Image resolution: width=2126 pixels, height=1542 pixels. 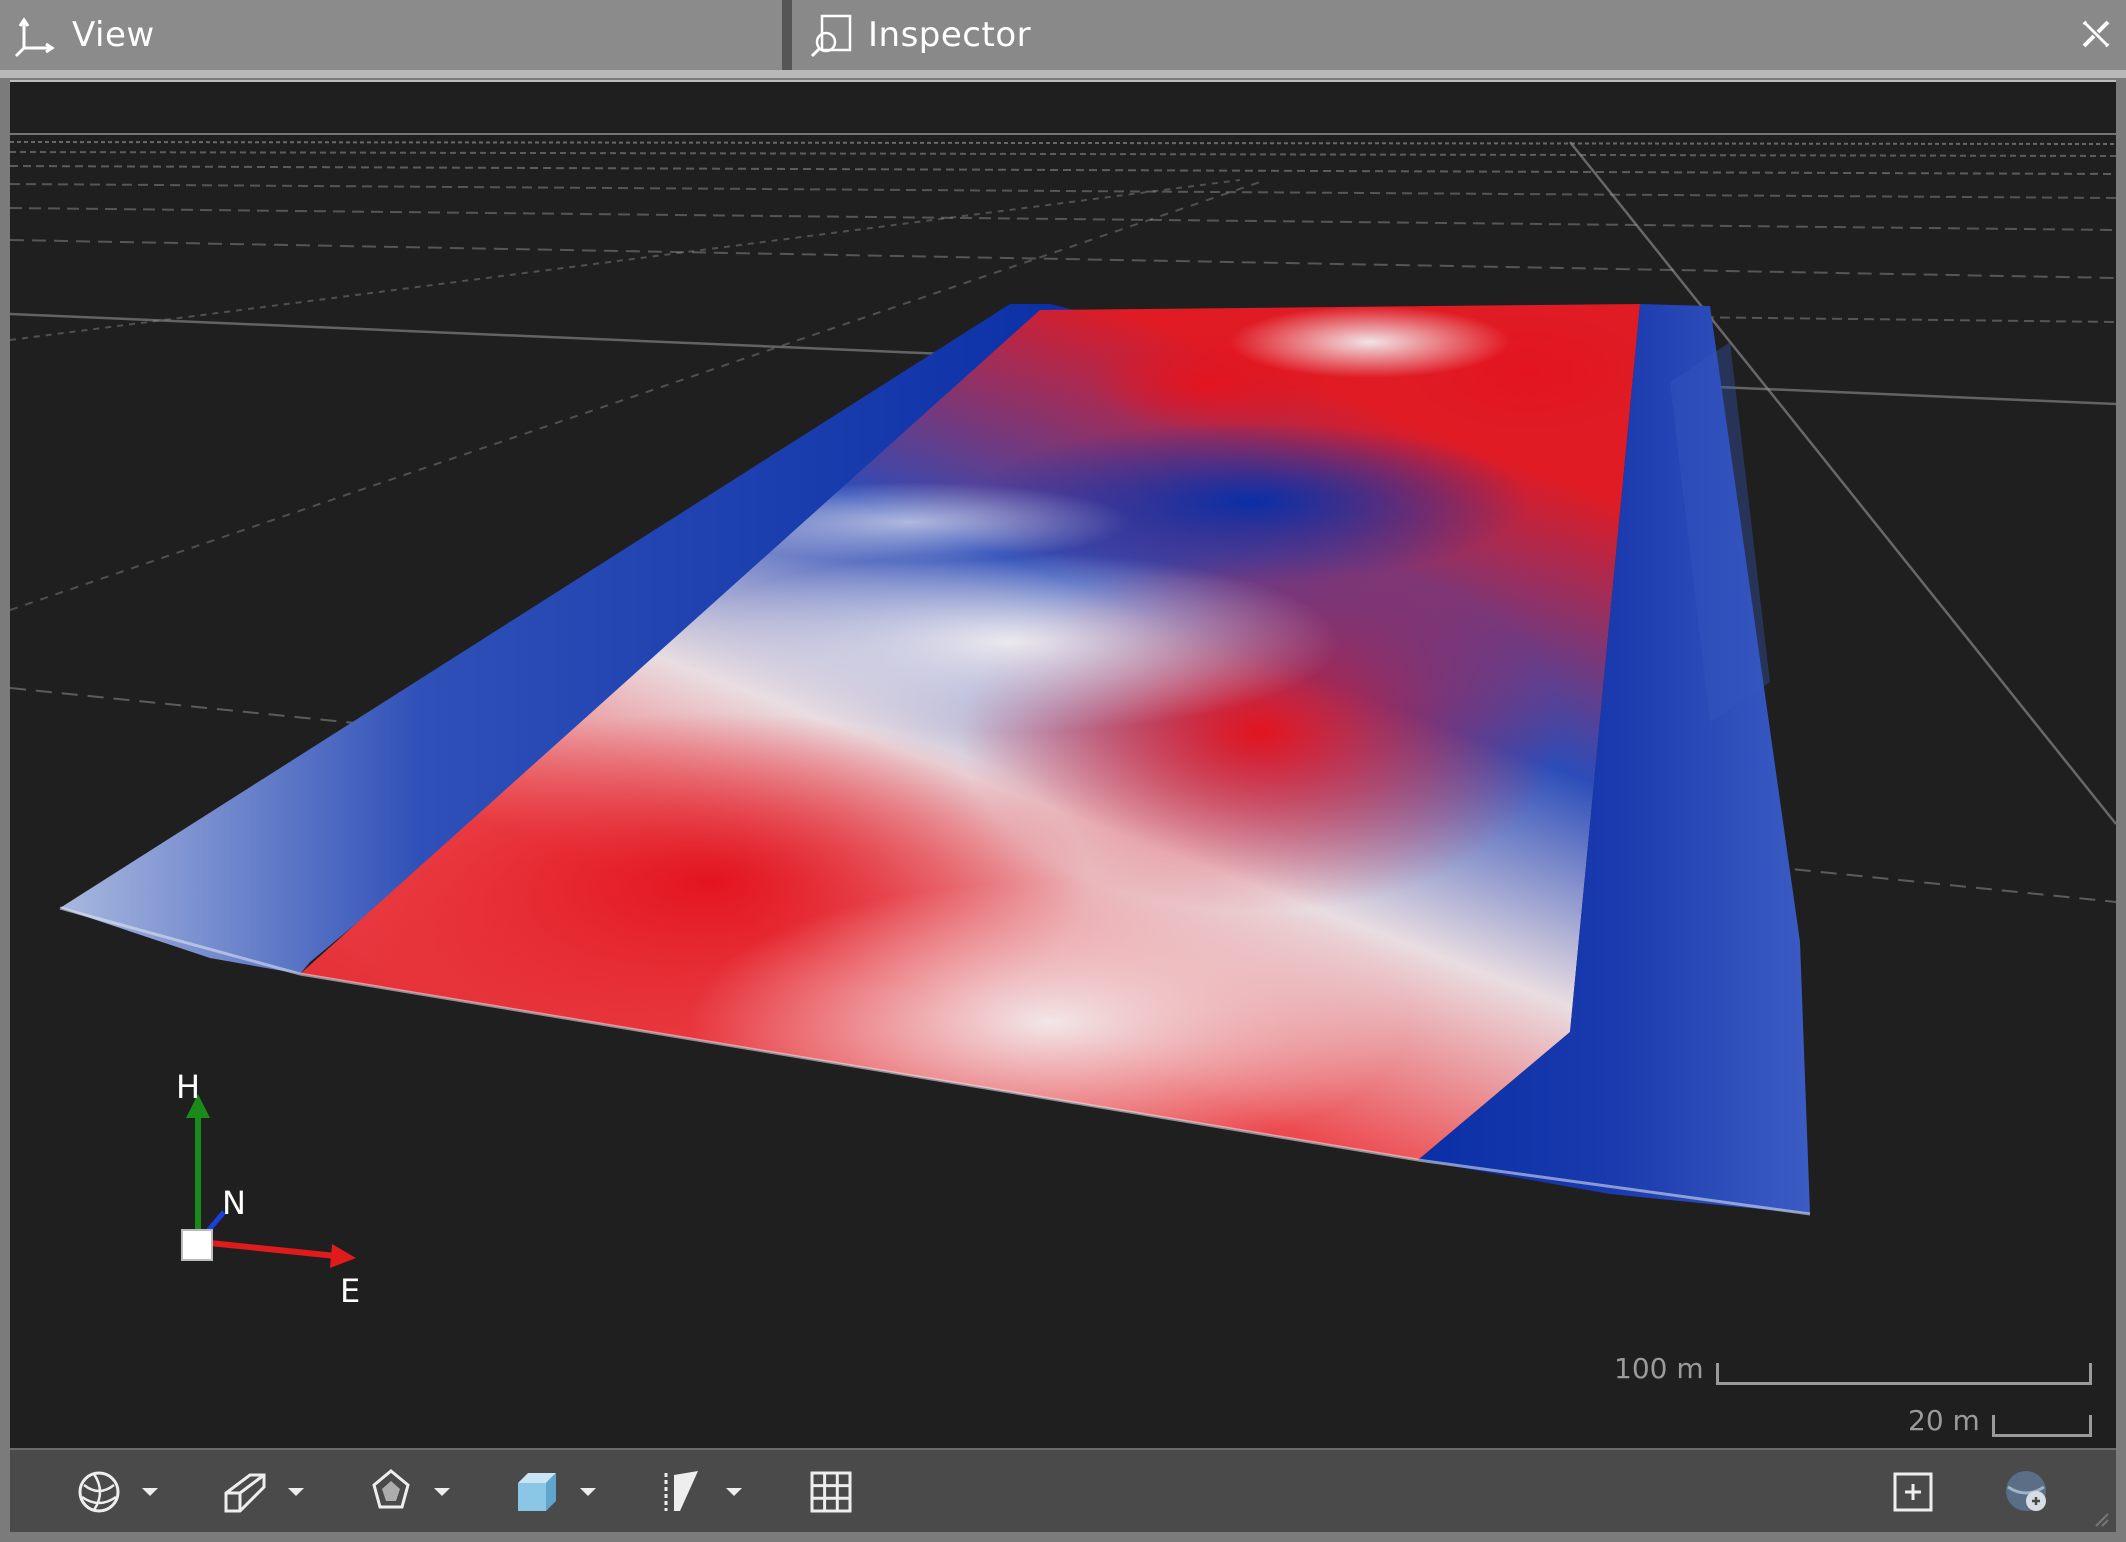 What do you see at coordinates (1063, 1537) in the screenshot?
I see `window-bottom-border` at bounding box center [1063, 1537].